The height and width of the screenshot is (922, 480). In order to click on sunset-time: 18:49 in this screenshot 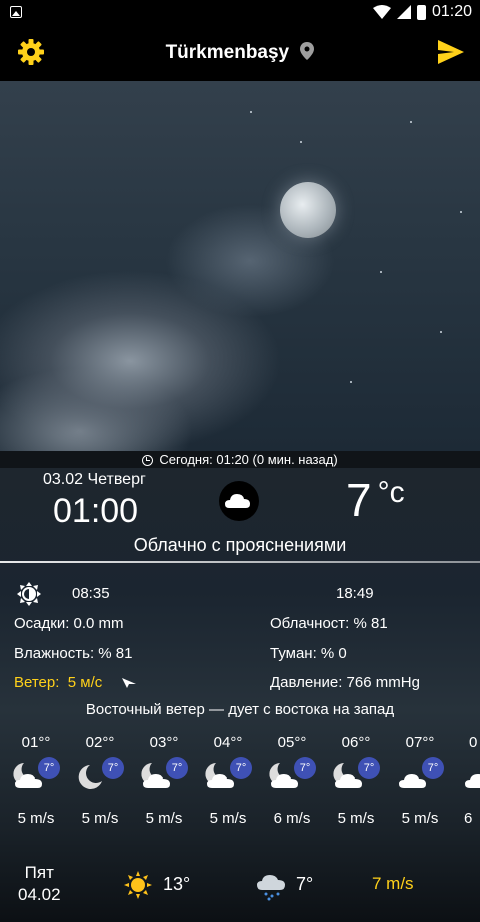, I will do `click(355, 593)`.